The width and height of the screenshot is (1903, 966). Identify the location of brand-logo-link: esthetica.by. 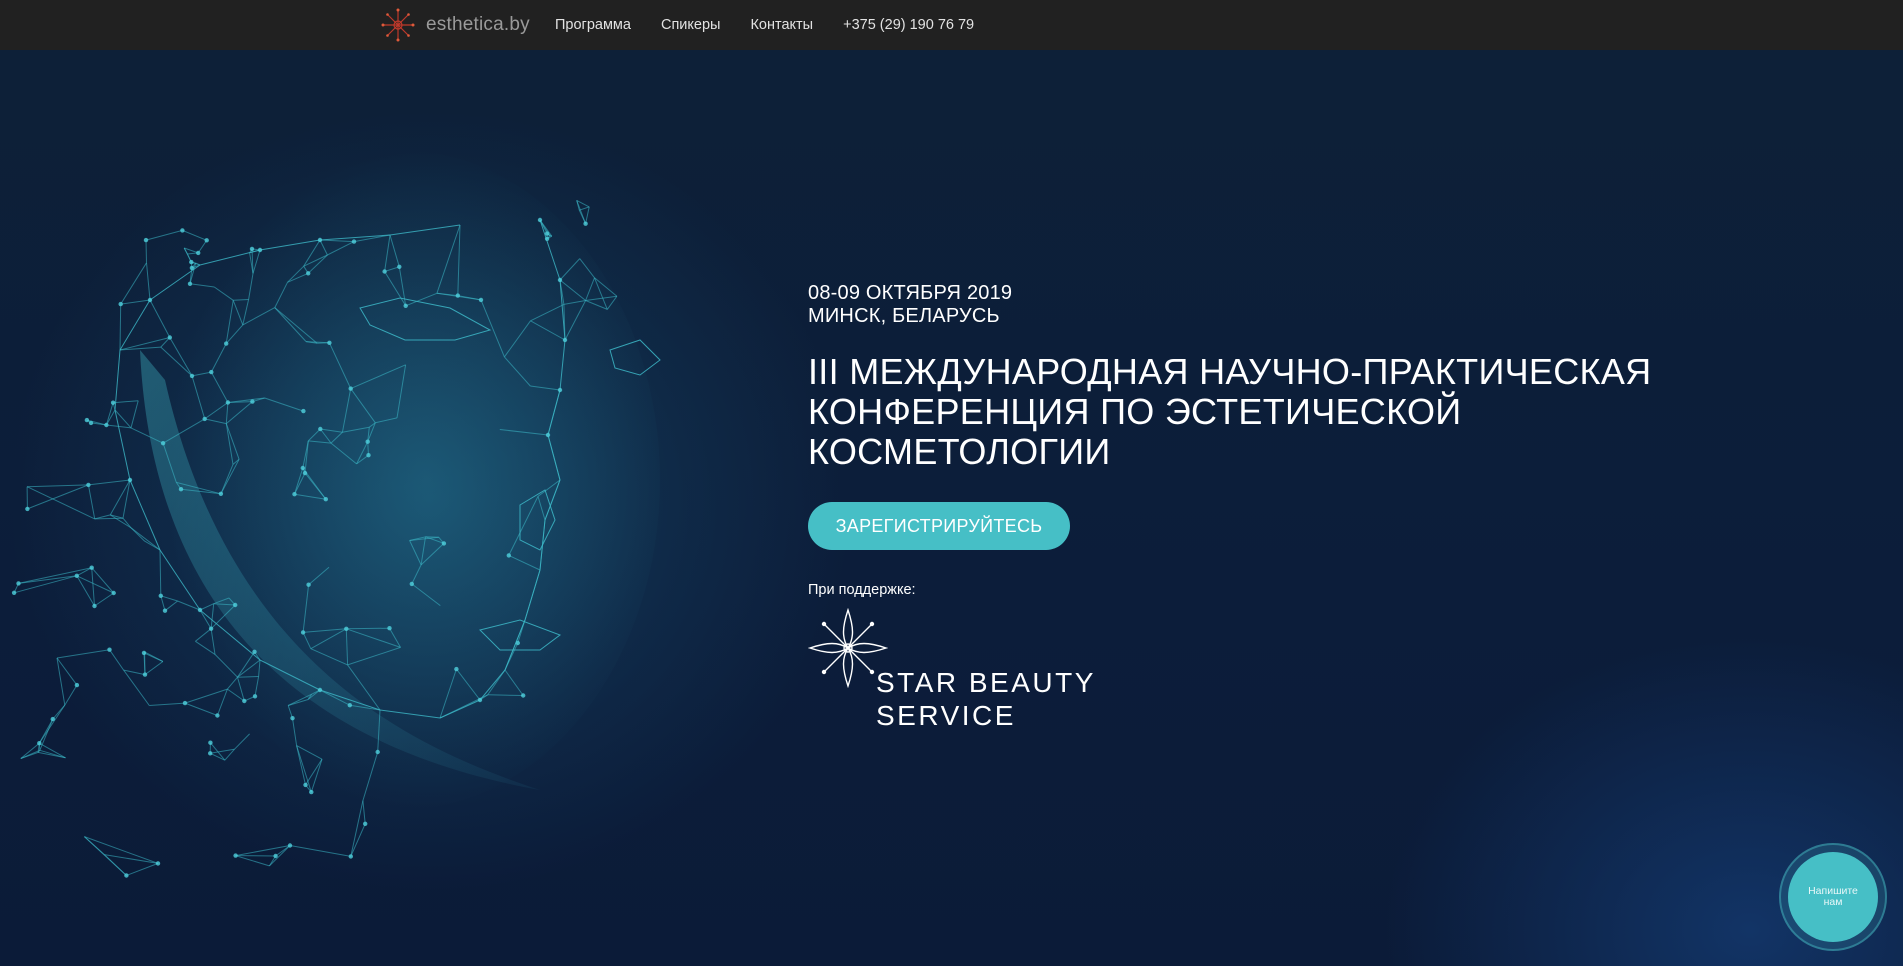
(455, 25).